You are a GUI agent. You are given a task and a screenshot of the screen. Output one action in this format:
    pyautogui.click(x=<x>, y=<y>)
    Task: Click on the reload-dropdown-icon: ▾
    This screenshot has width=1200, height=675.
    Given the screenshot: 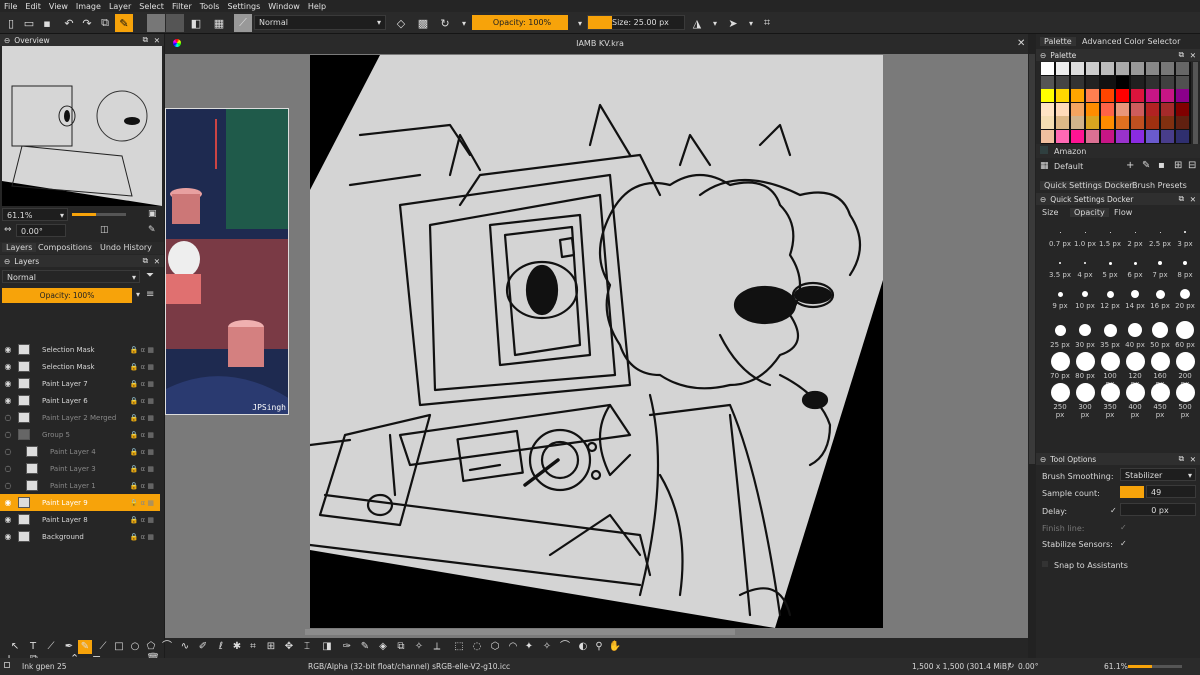 What is the action you would take?
    pyautogui.click(x=464, y=23)
    